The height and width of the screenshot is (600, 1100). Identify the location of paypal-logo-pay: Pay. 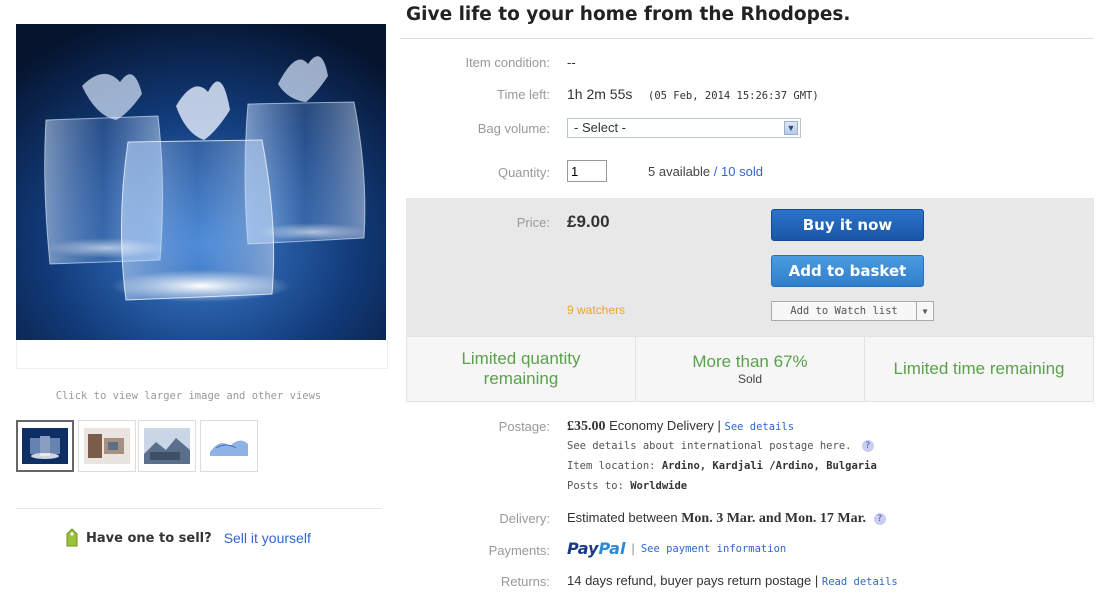
(583, 548).